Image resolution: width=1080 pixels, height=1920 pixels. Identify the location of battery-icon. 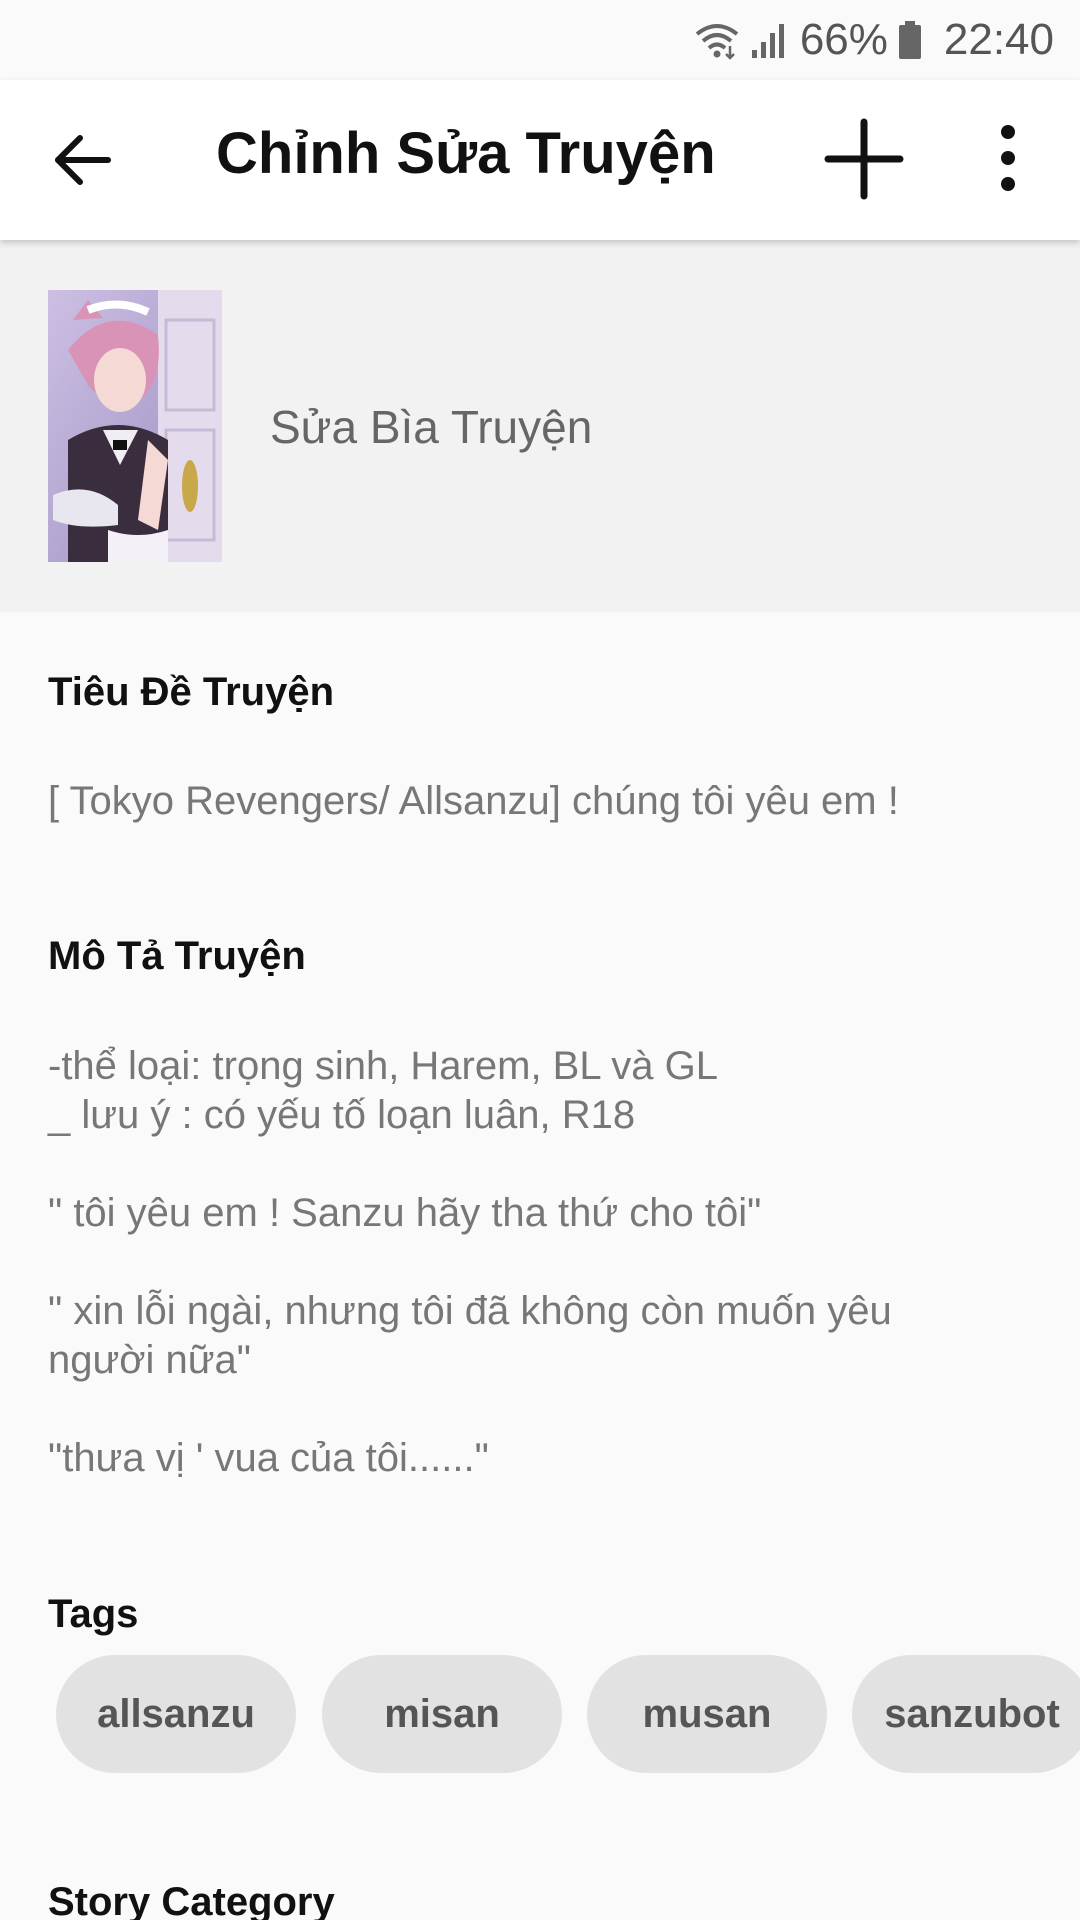
(910, 40).